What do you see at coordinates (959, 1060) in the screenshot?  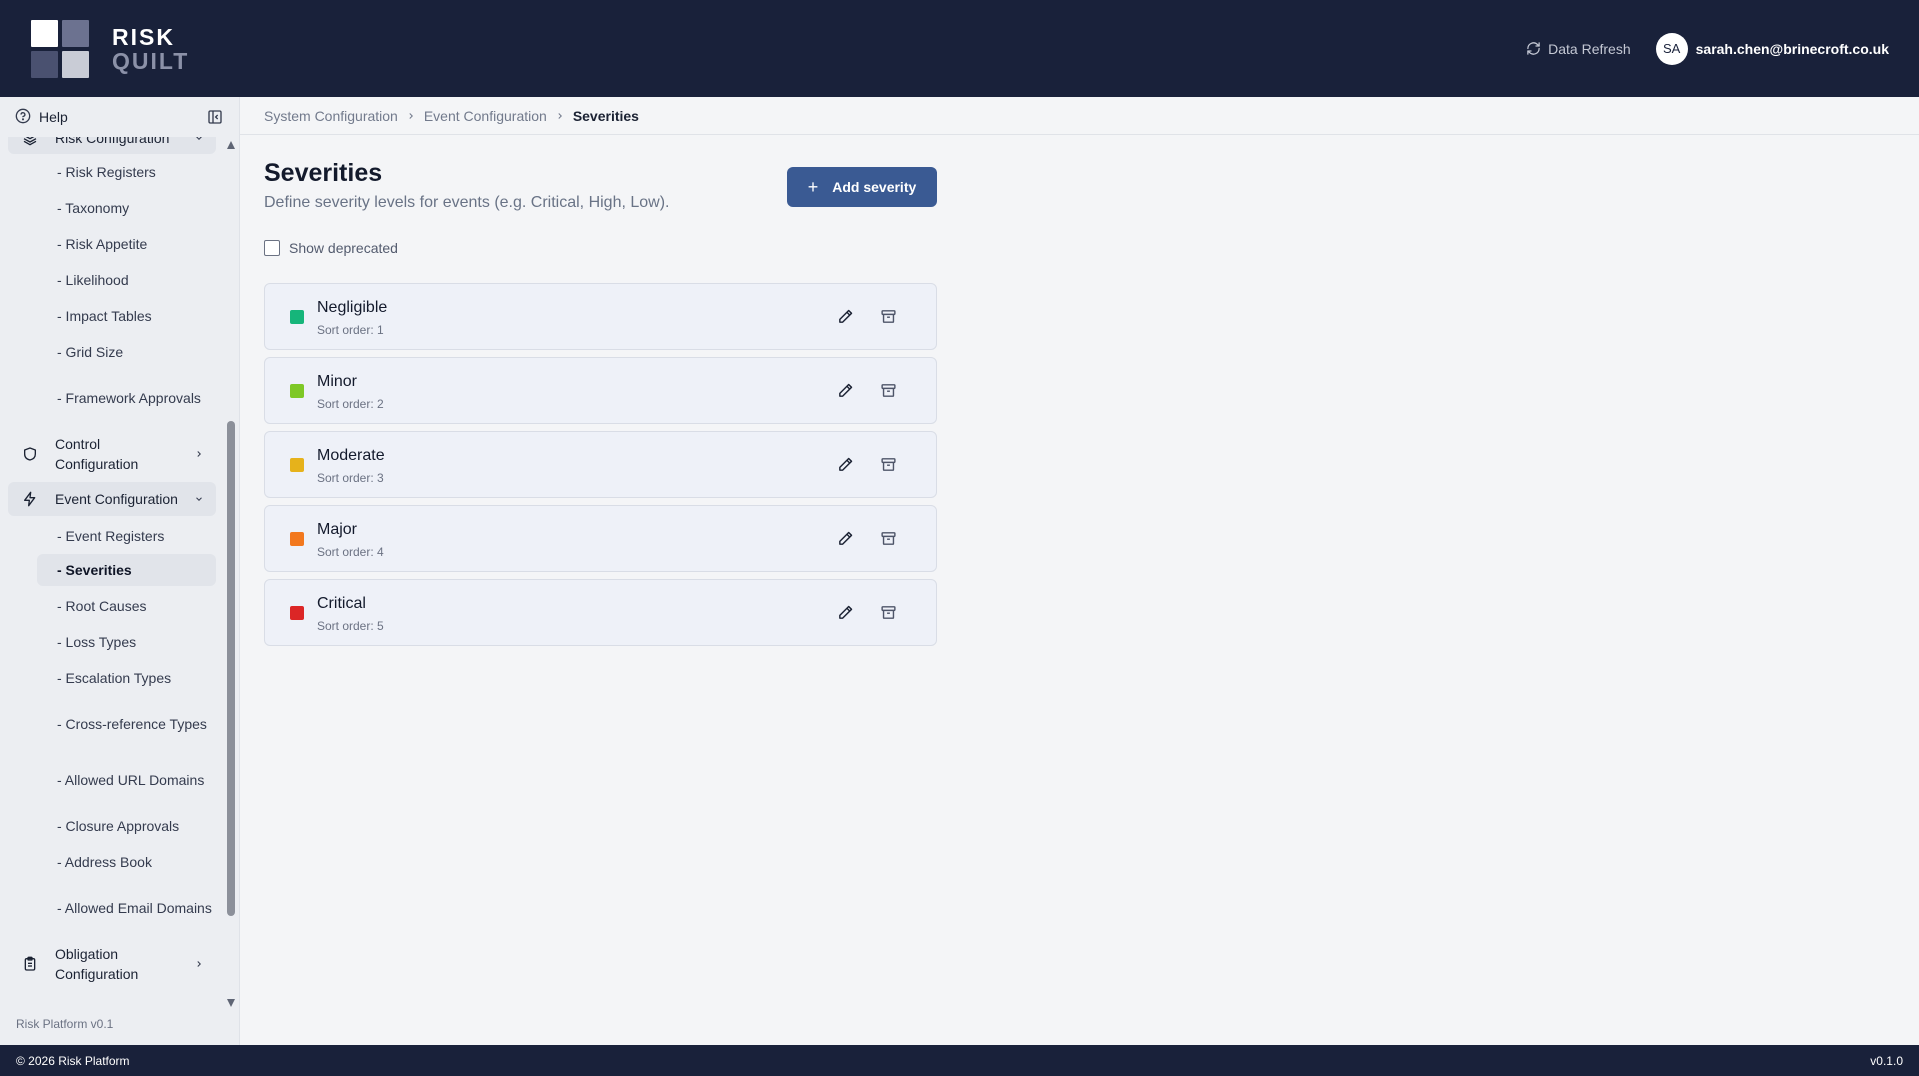 I see `footer: © 2026 Risk Platform v0.1.0` at bounding box center [959, 1060].